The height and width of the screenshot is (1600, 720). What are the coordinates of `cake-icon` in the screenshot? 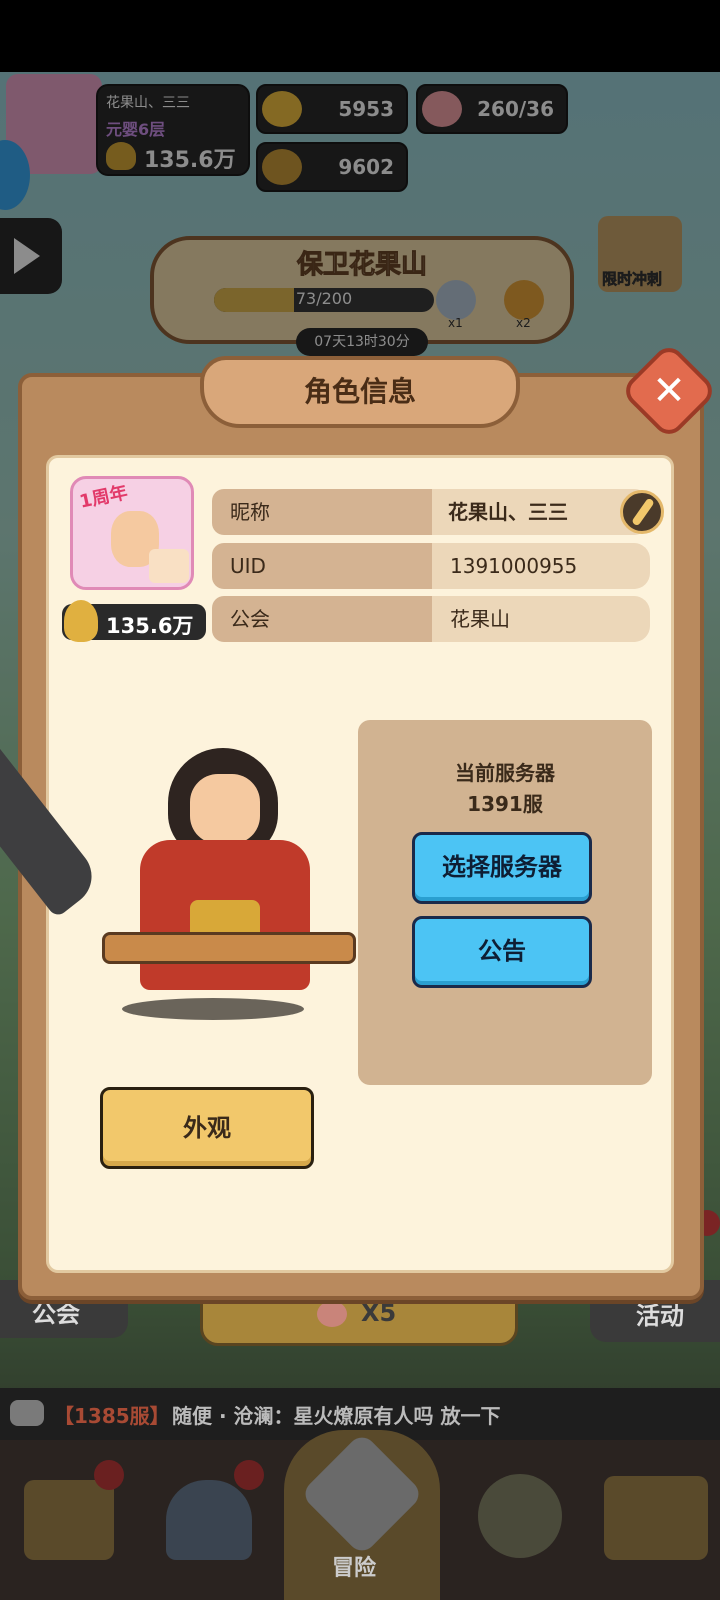 It's located at (169, 566).